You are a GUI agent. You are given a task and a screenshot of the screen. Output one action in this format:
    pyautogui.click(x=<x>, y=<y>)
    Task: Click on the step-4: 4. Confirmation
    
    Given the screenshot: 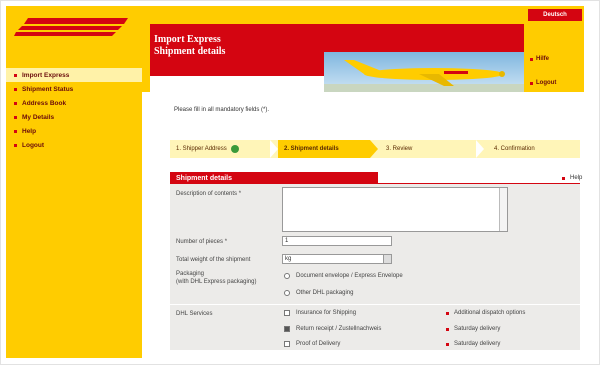 What is the action you would take?
    pyautogui.click(x=533, y=149)
    